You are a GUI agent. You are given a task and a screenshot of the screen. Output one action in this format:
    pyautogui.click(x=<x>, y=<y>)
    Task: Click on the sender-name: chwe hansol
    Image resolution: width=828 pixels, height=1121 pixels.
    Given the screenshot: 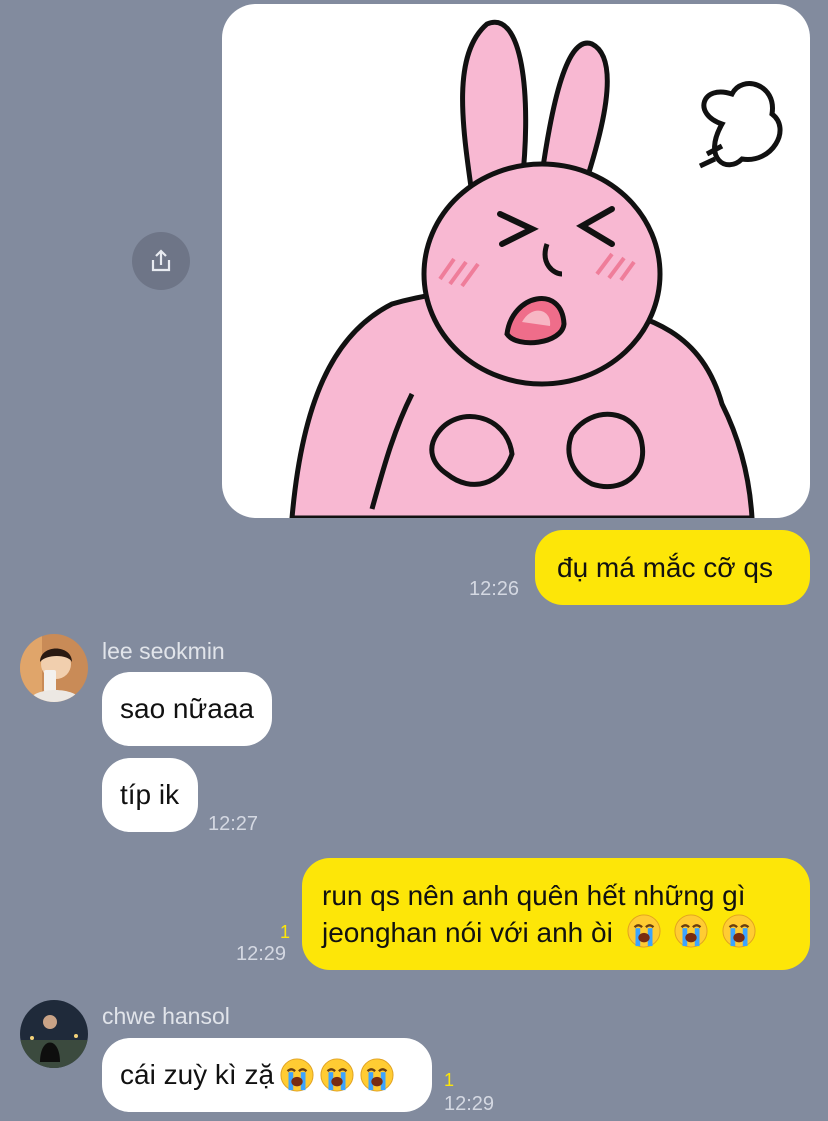 What is the action you would take?
    pyautogui.click(x=166, y=1016)
    